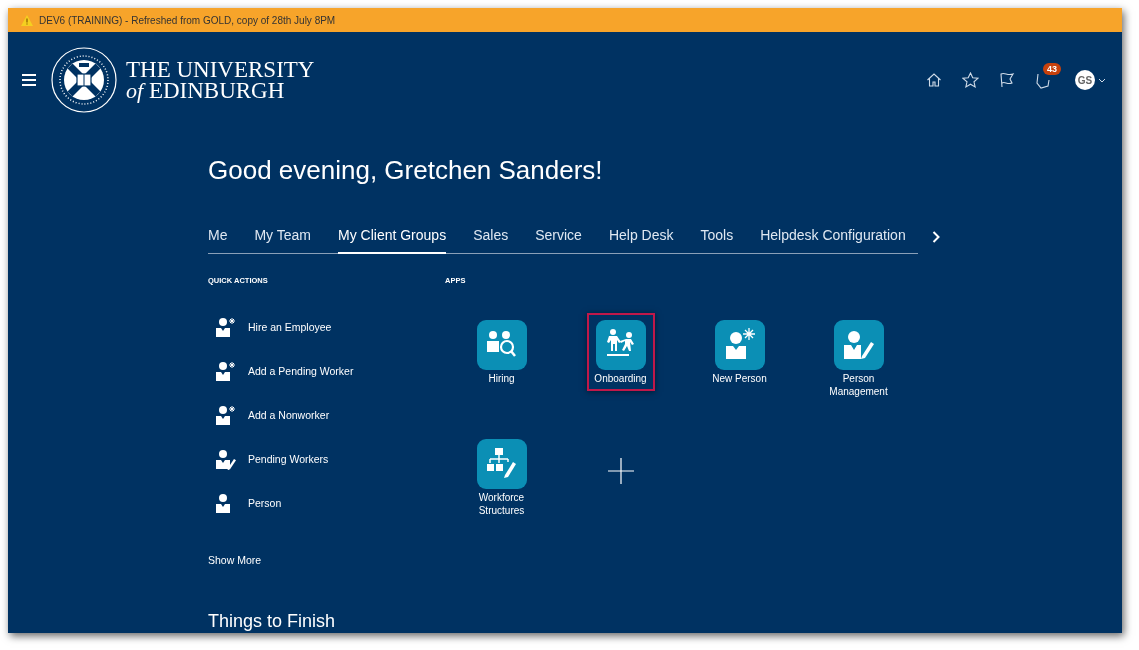  Describe the element at coordinates (491, 237) in the screenshot. I see `nav-tab: Sales` at that location.